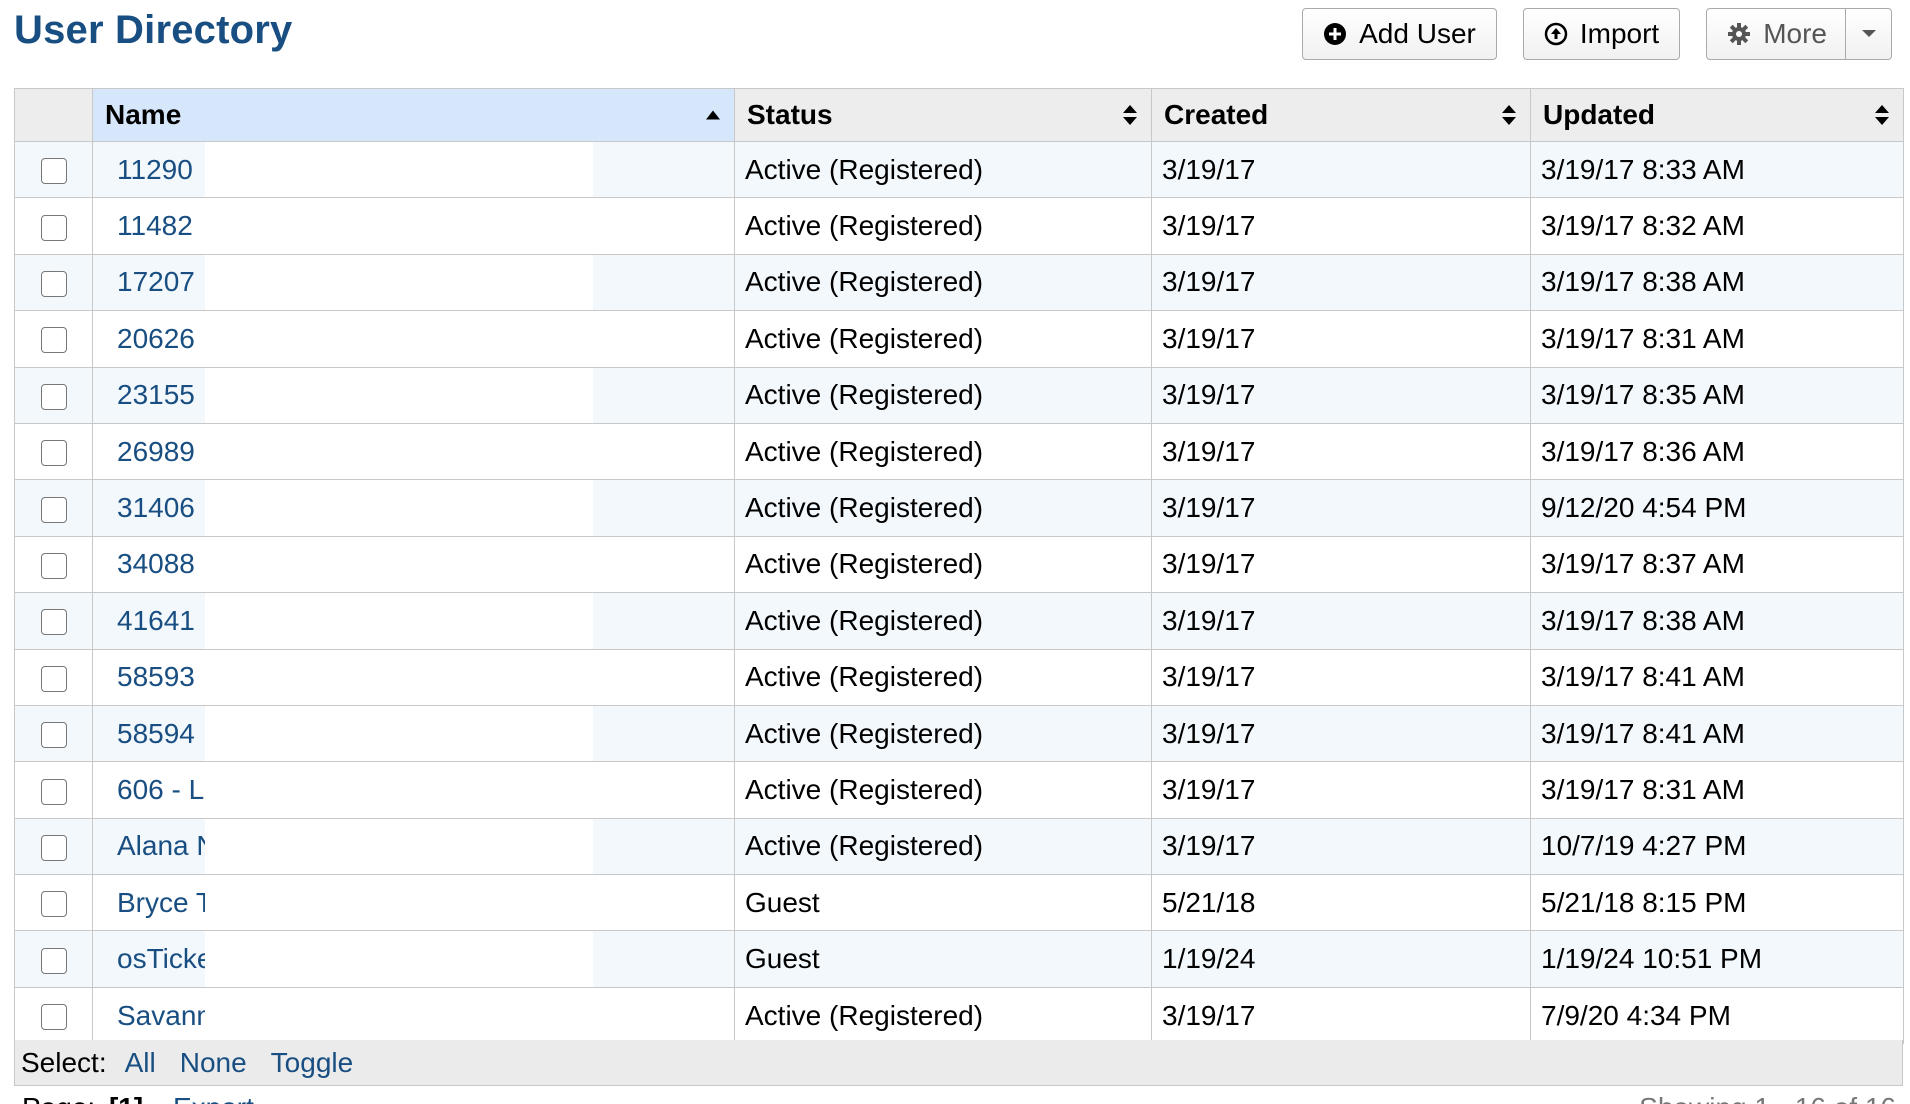 This screenshot has width=1910, height=1104. What do you see at coordinates (156, 733) in the screenshot?
I see `user-name-link: 58594` at bounding box center [156, 733].